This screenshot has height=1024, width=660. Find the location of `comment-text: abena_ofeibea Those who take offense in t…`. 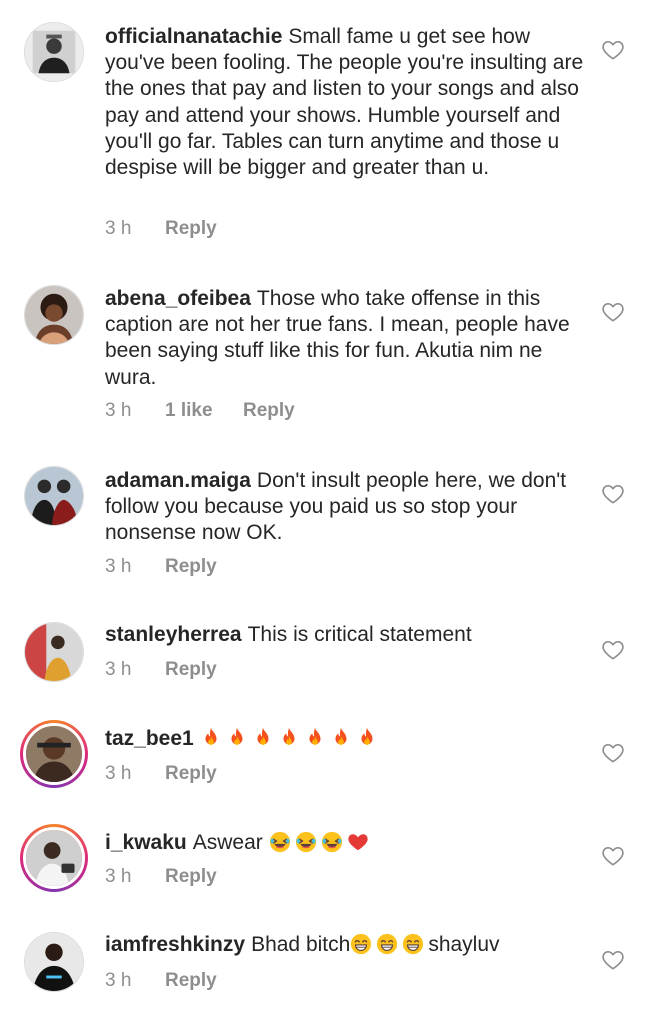

comment-text: abena_ofeibea Those who take offense in t… is located at coordinates (345, 338).